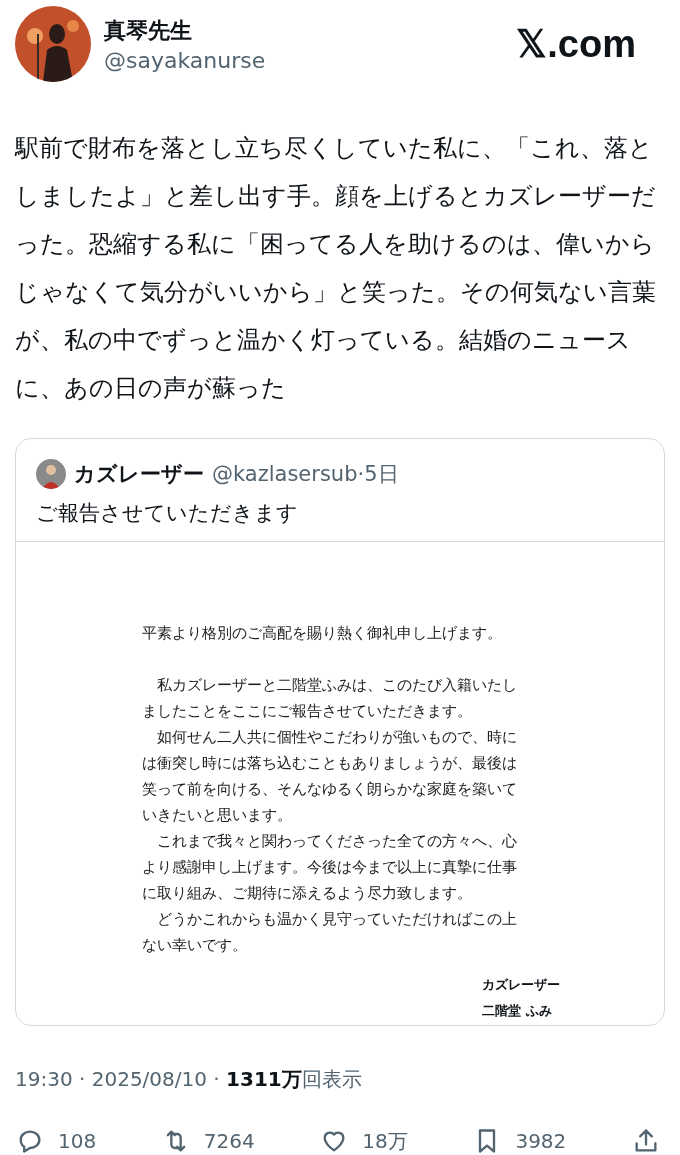  Describe the element at coordinates (330, 867) in the screenshot. I see `letter-line: より感謝申し上げます。今後は今まで以上に真摯に仕事` at that location.